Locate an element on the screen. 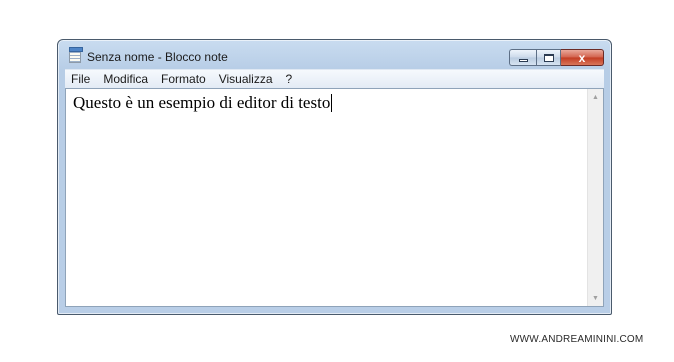 The height and width of the screenshot is (362, 674). arrow-up-icon: ▲ is located at coordinates (595, 97).